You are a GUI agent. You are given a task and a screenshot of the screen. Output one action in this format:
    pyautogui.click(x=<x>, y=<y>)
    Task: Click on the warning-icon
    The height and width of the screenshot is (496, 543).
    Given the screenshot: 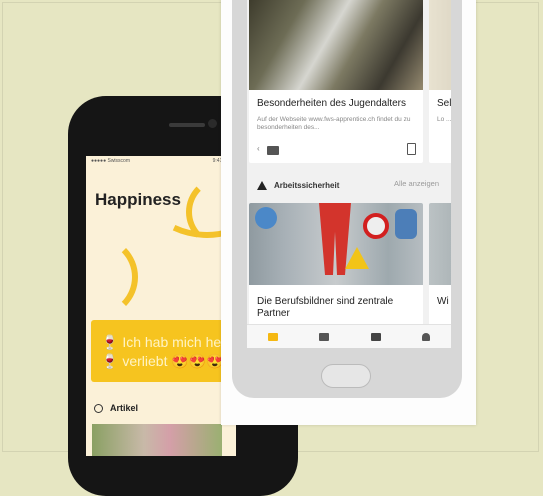 What is the action you would take?
    pyautogui.click(x=262, y=185)
    